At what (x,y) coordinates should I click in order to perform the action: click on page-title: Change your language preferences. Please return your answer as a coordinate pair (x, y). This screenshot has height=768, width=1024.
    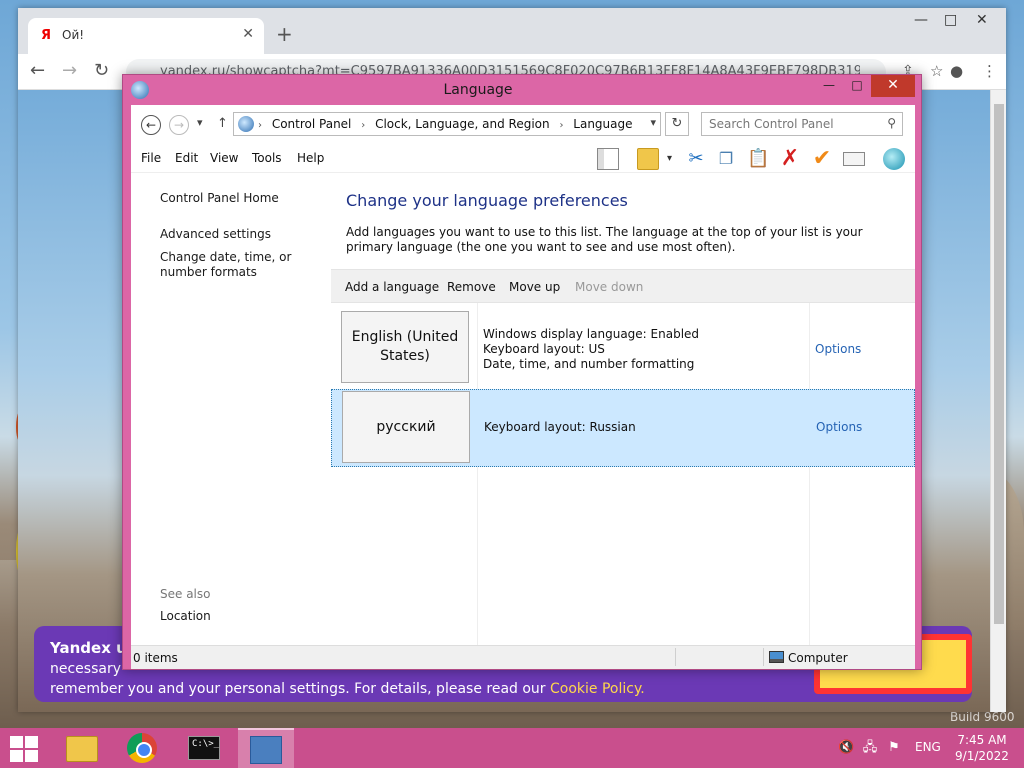
    Looking at the image, I should click on (487, 200).